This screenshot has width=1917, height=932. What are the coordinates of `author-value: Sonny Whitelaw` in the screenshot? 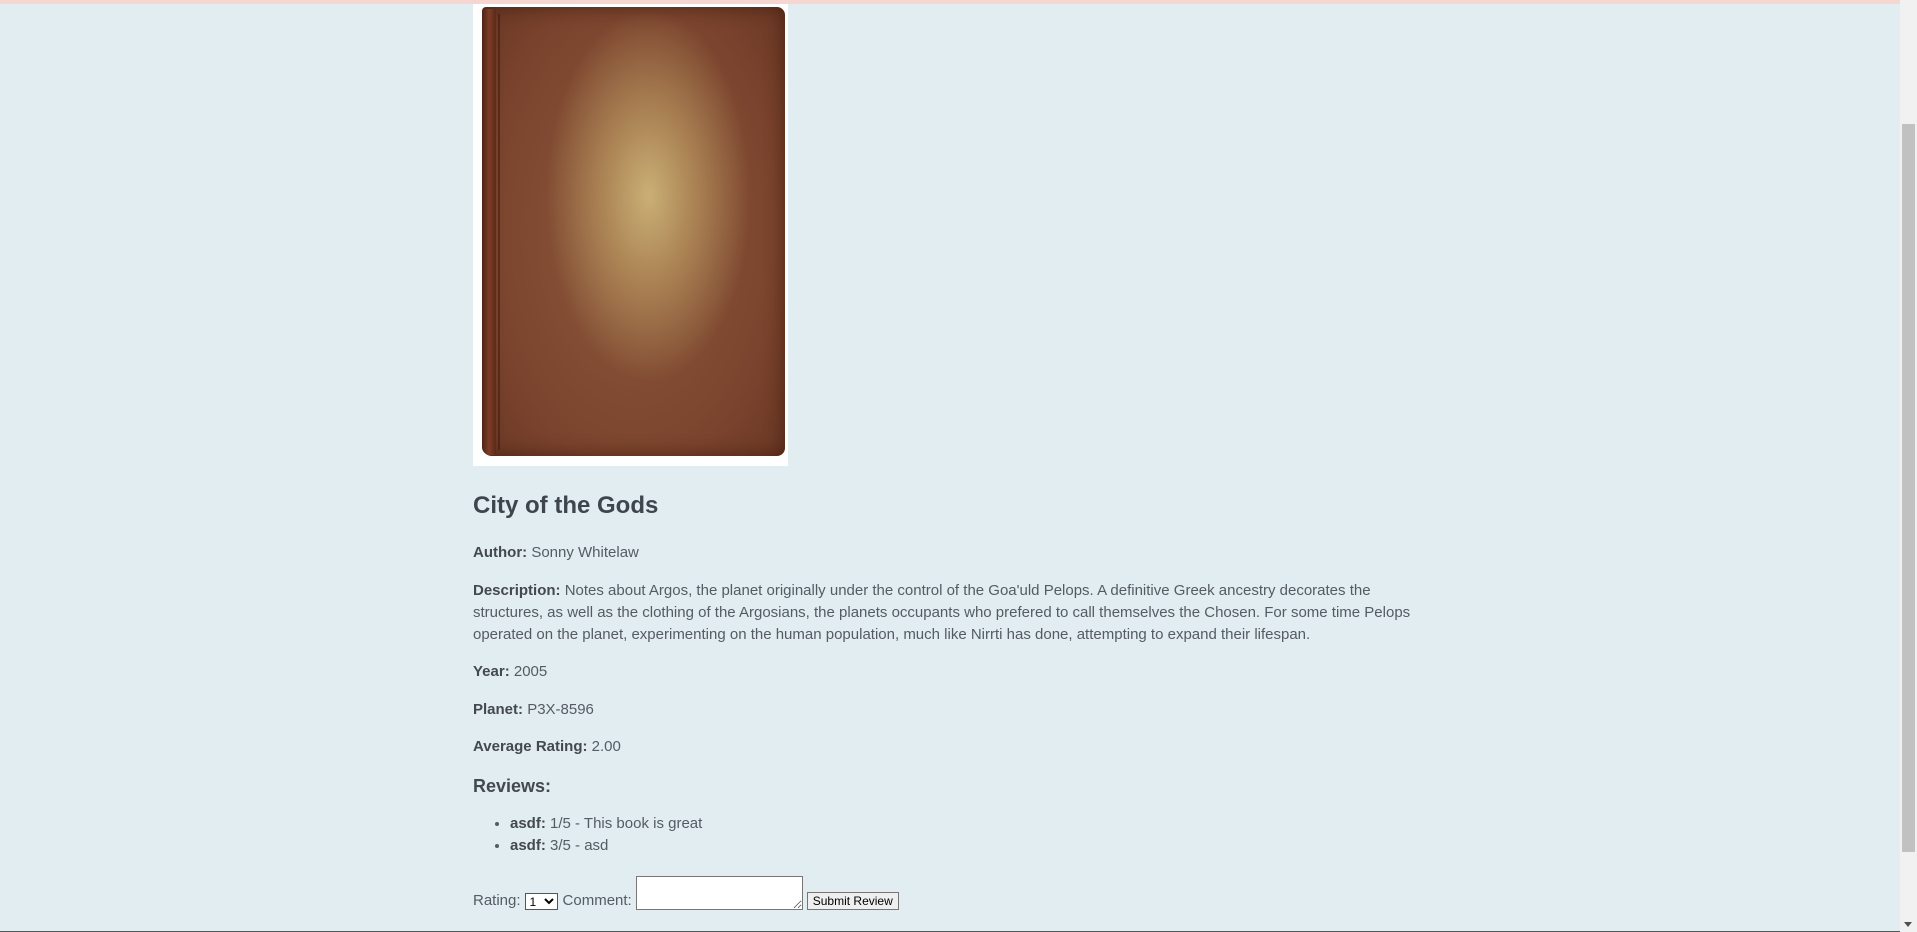 It's located at (585, 552).